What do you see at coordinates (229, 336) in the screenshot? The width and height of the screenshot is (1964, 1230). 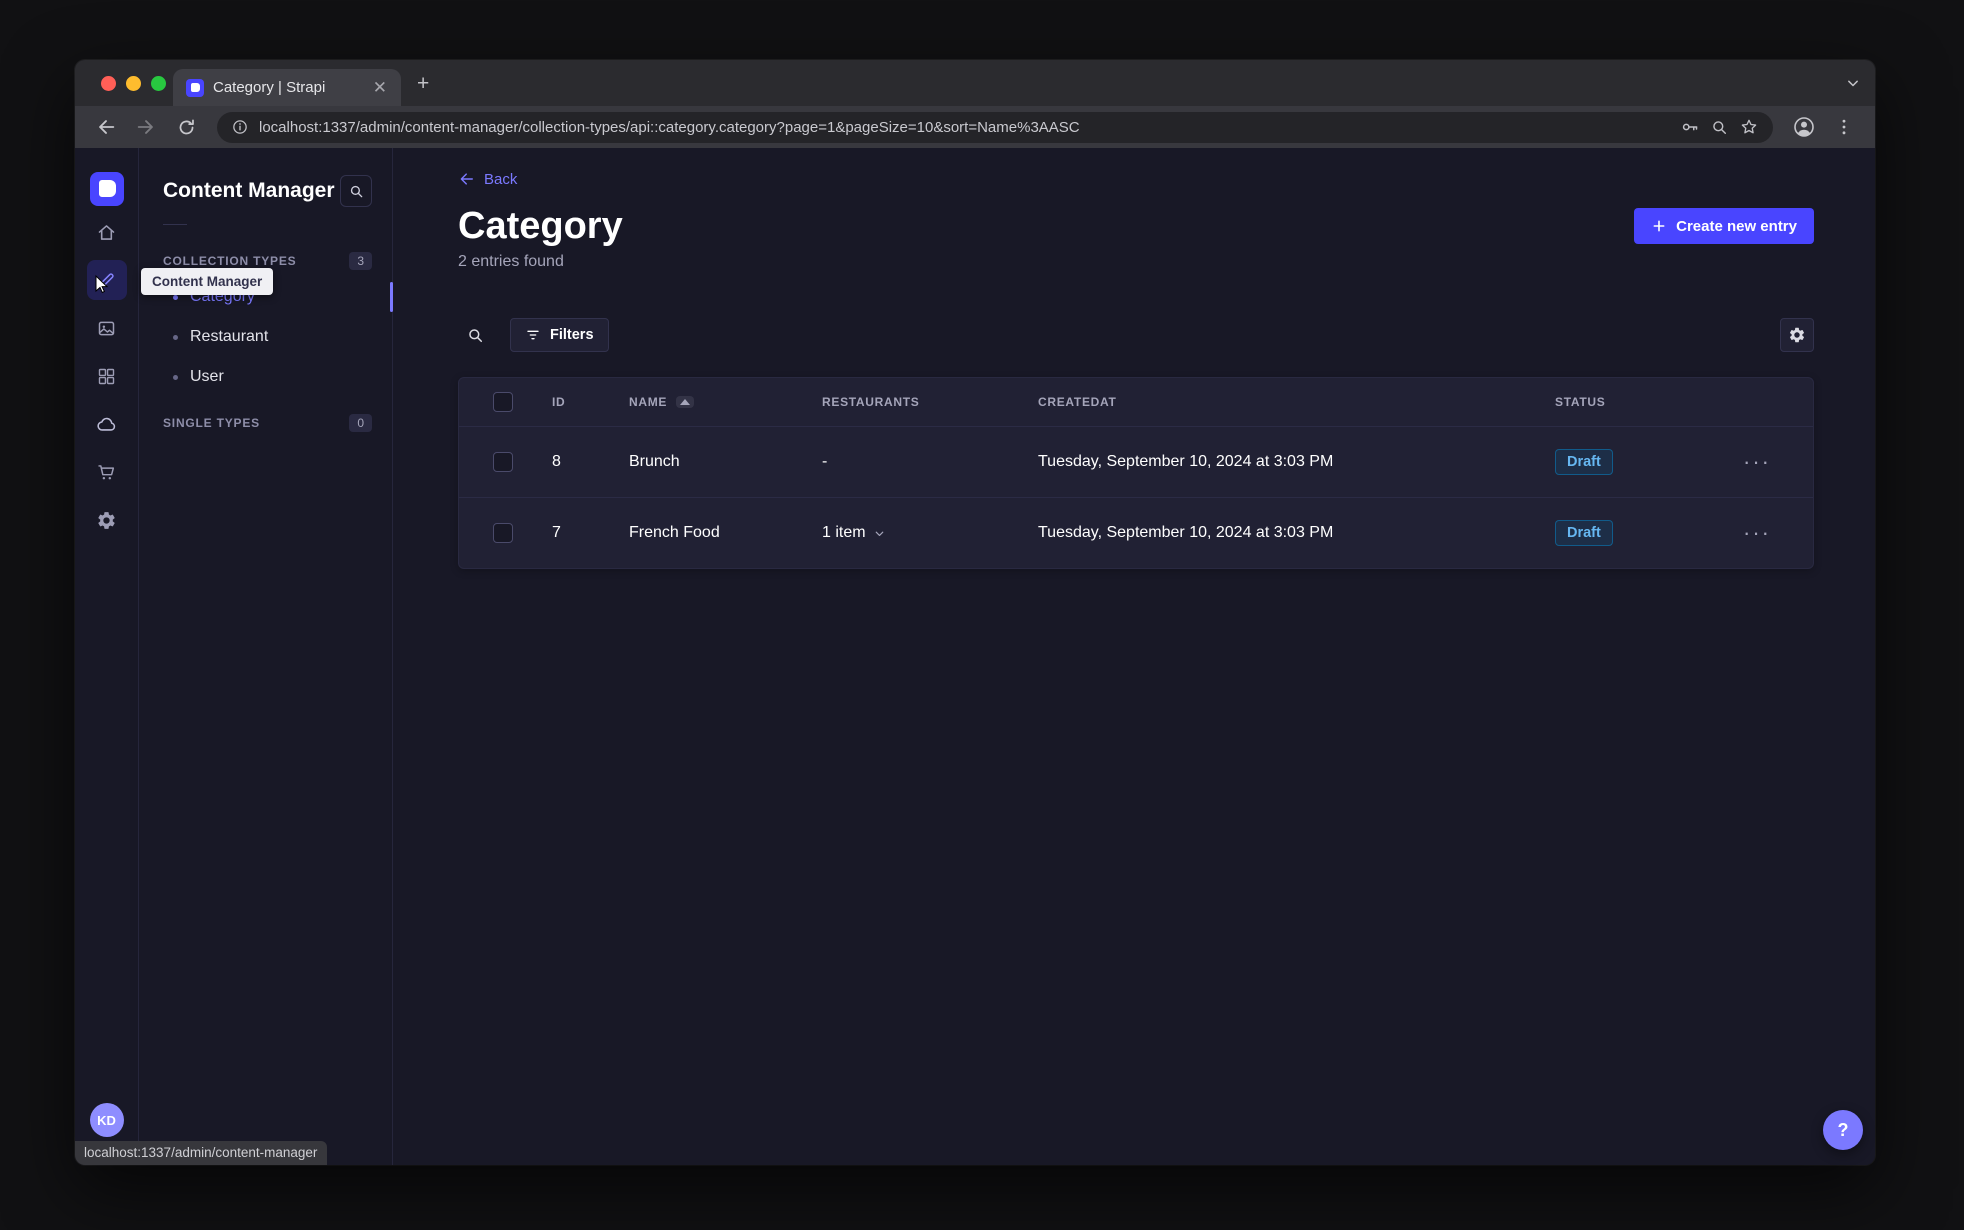 I see `sidebar-item-label: Restaurant` at bounding box center [229, 336].